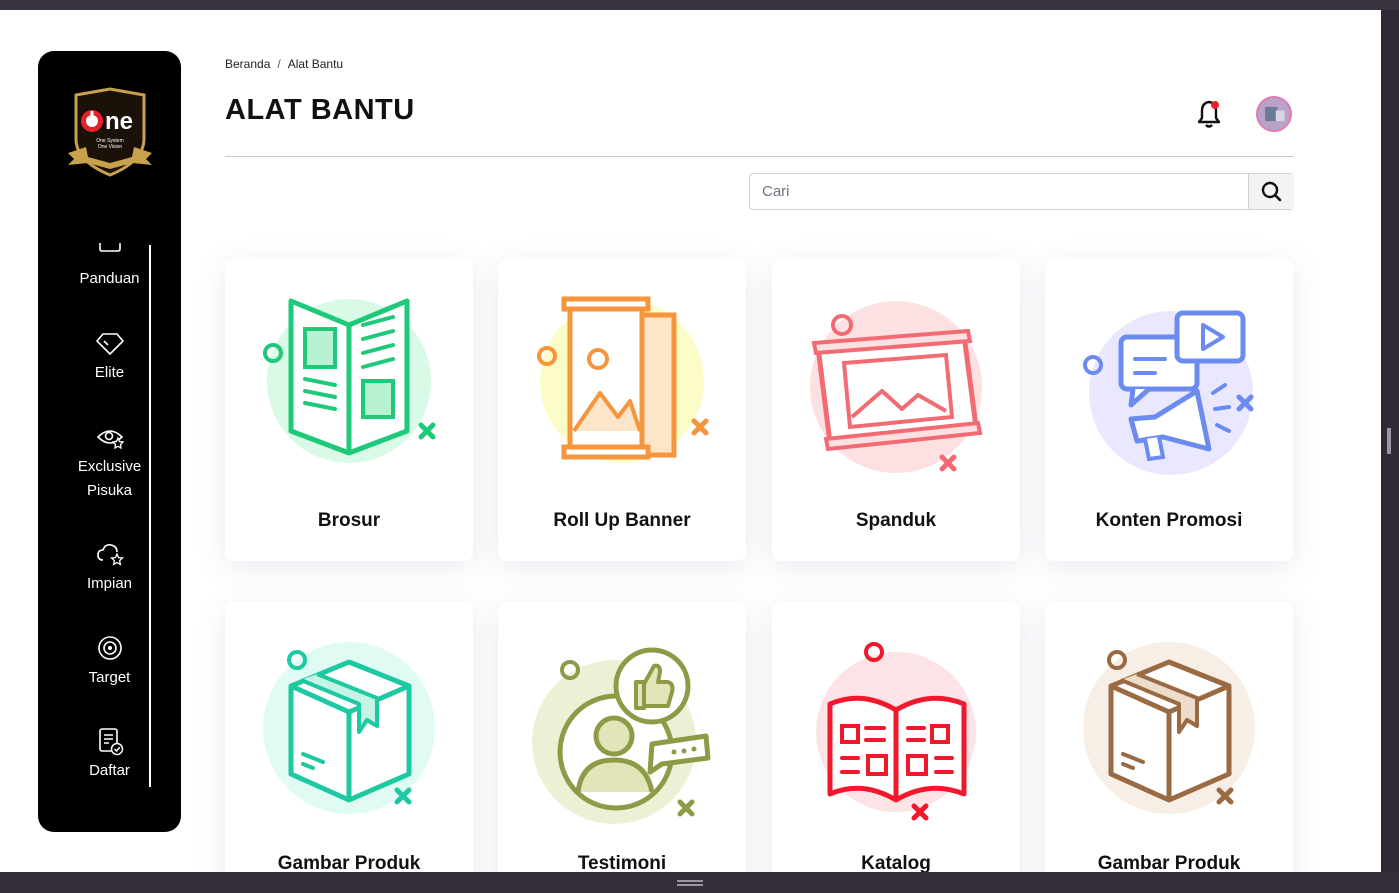 Image resolution: width=1399 pixels, height=893 pixels. I want to click on card-label: Katalog, so click(896, 862).